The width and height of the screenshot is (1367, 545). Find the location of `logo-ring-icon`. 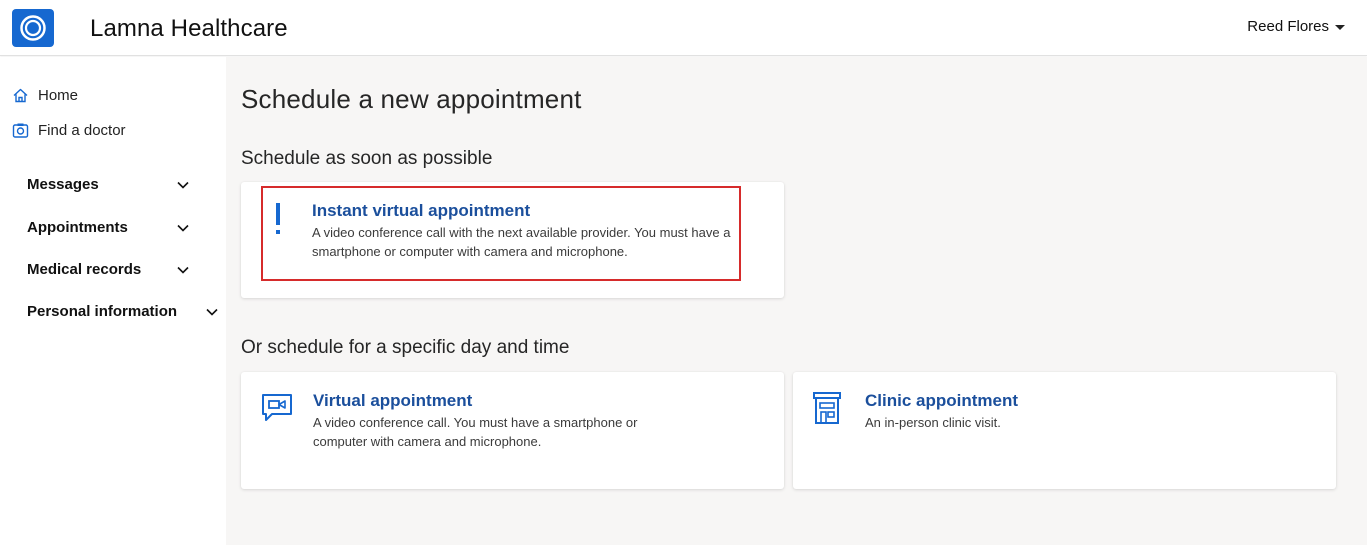

logo-ring-icon is located at coordinates (33, 28).